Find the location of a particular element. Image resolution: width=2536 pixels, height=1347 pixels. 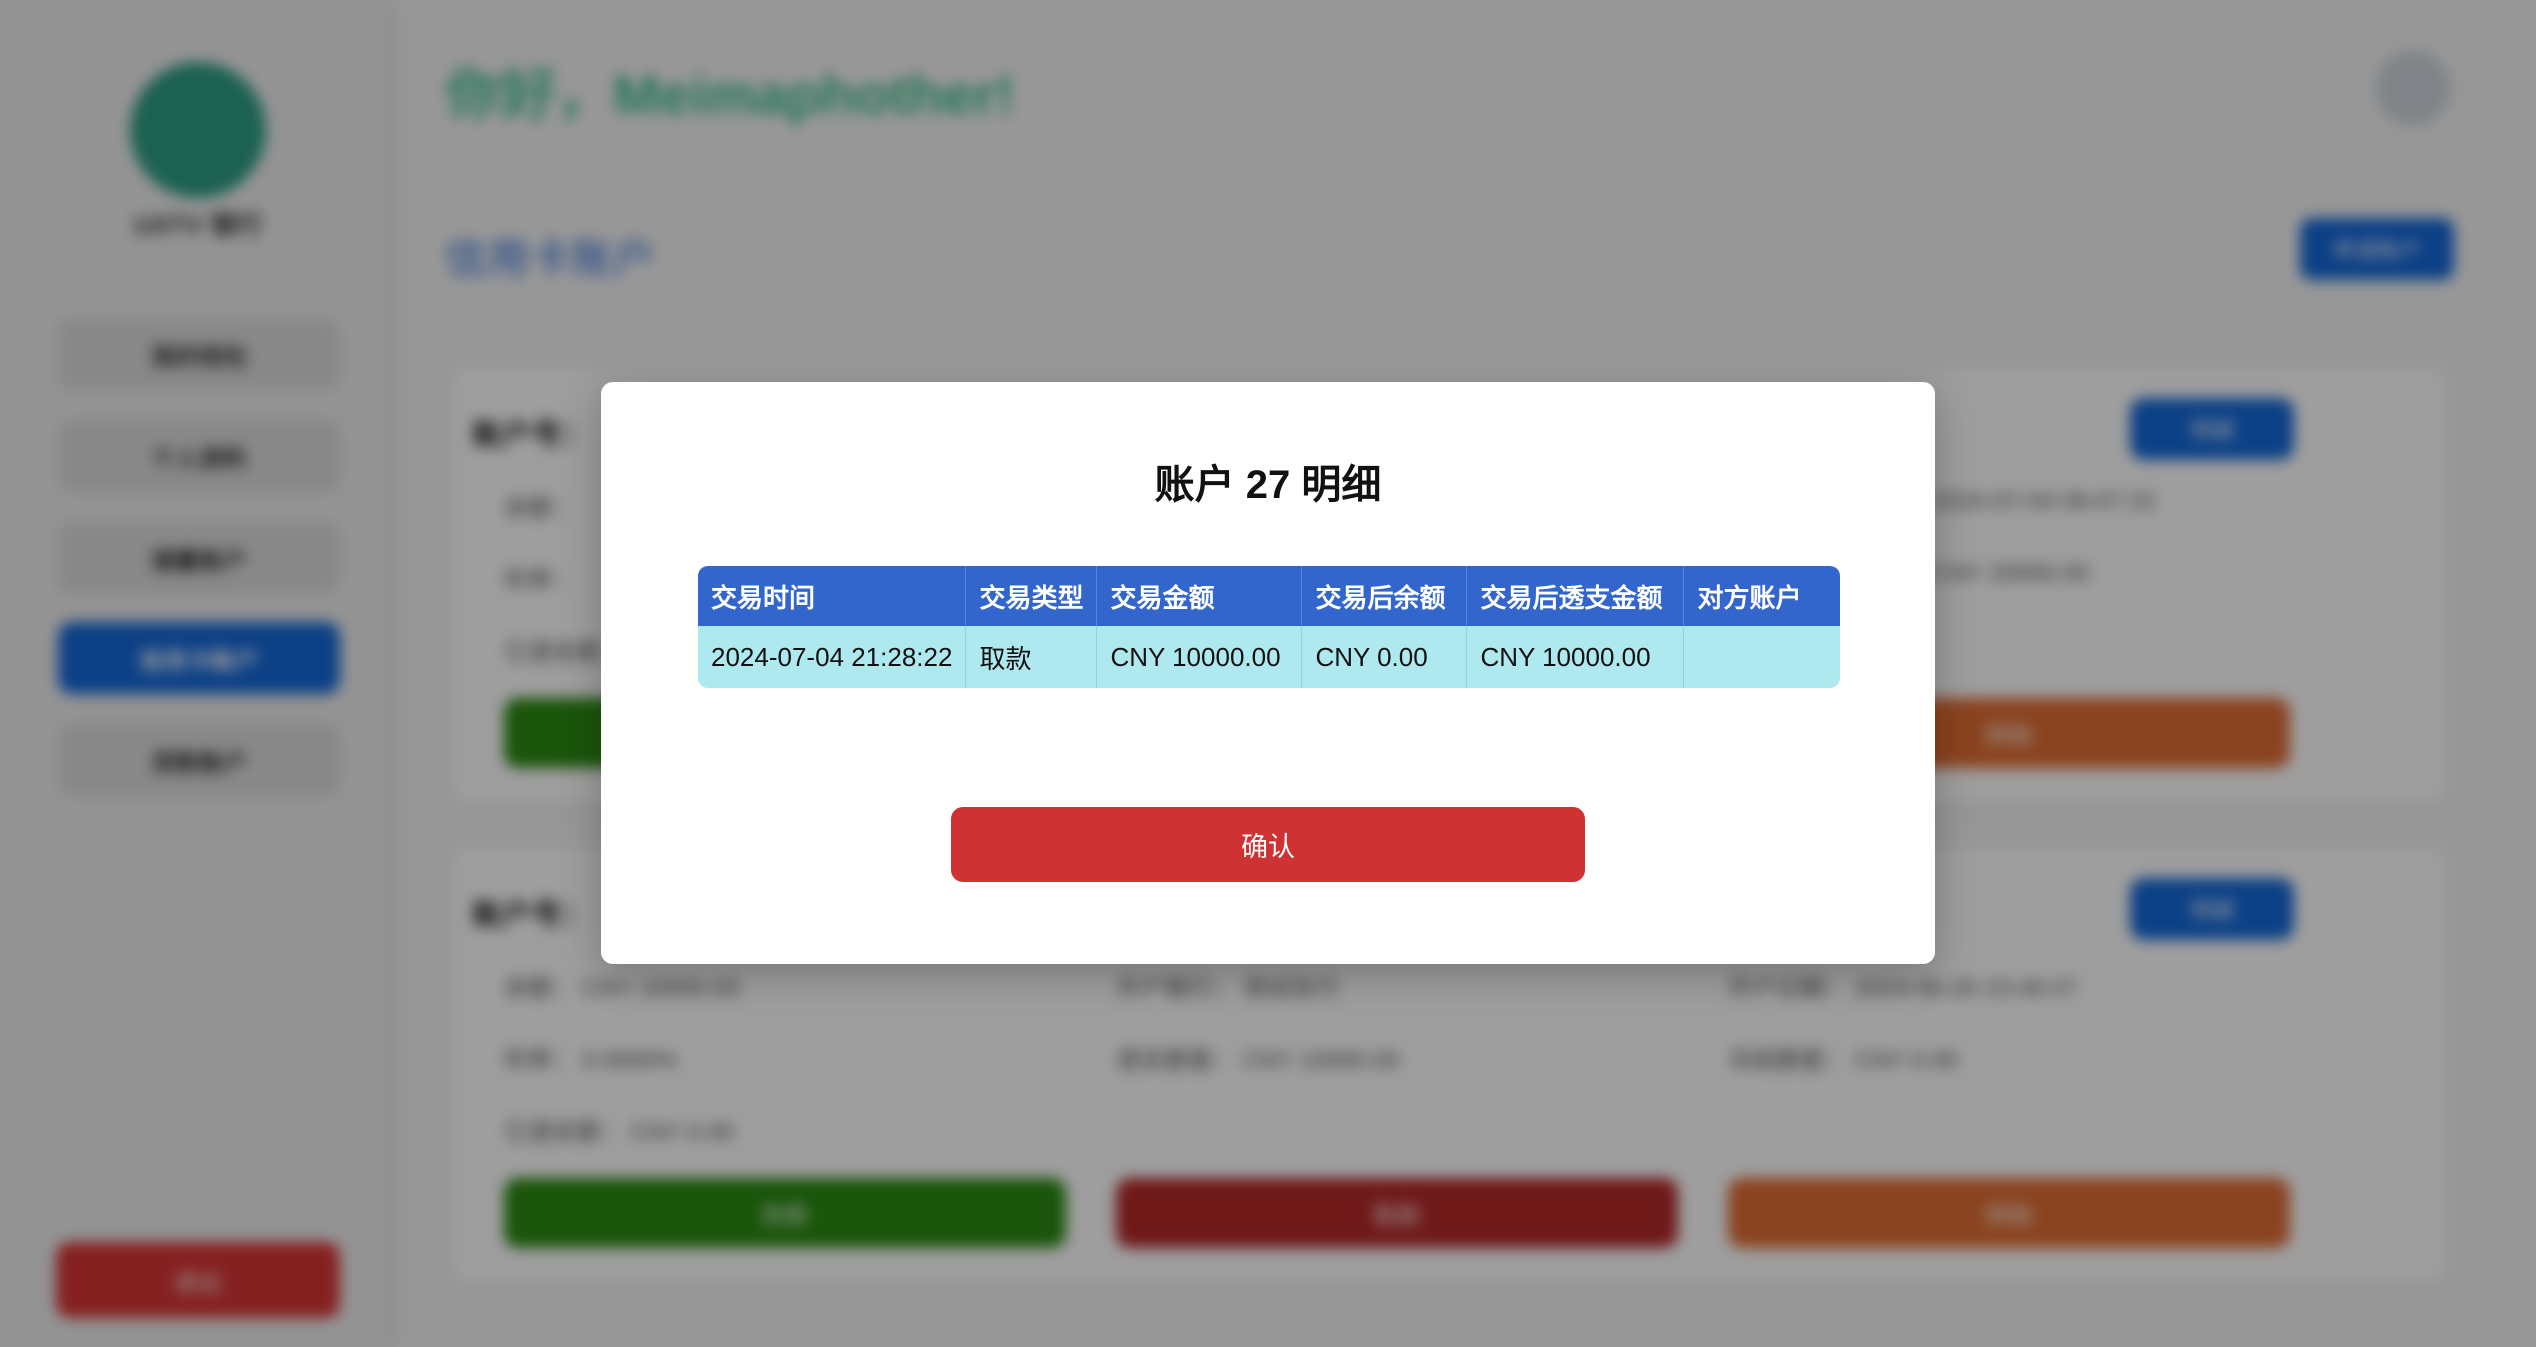

table-header-row: 交易时间 交易类型 交易金额 交易后余额 交易后透支金额 对方账户 is located at coordinates (1269, 596).